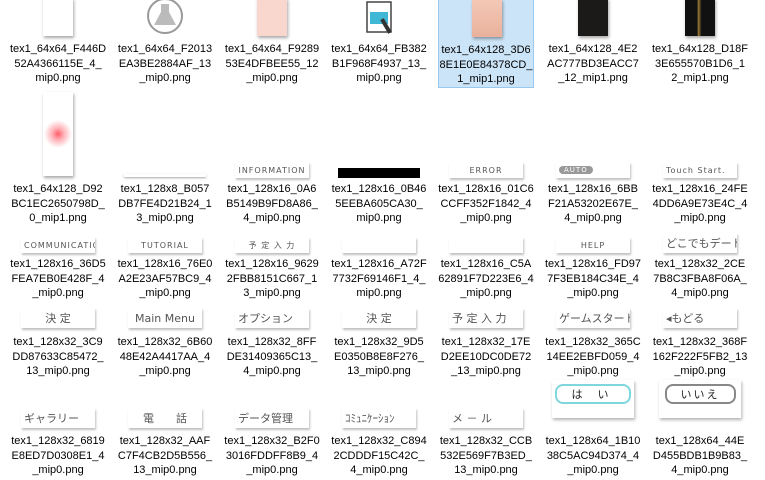 The height and width of the screenshot is (480, 765). What do you see at coordinates (165, 44) in the screenshot?
I see `file-item: tex1_64x64_F2013EA3BE2884AF_13_mip0.png` at bounding box center [165, 44].